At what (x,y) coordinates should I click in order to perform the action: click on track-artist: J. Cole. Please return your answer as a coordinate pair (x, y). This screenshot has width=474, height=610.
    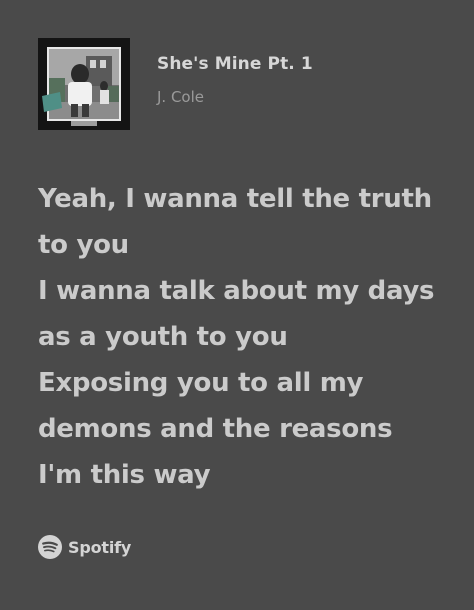
    Looking at the image, I should click on (181, 97).